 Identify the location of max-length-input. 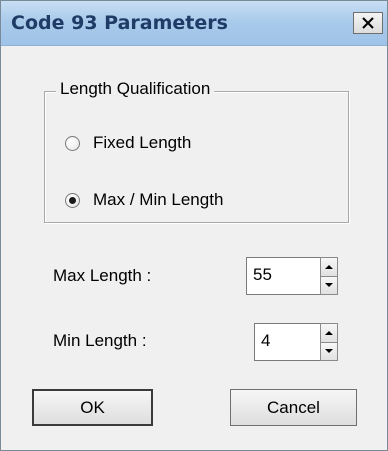
(280, 275).